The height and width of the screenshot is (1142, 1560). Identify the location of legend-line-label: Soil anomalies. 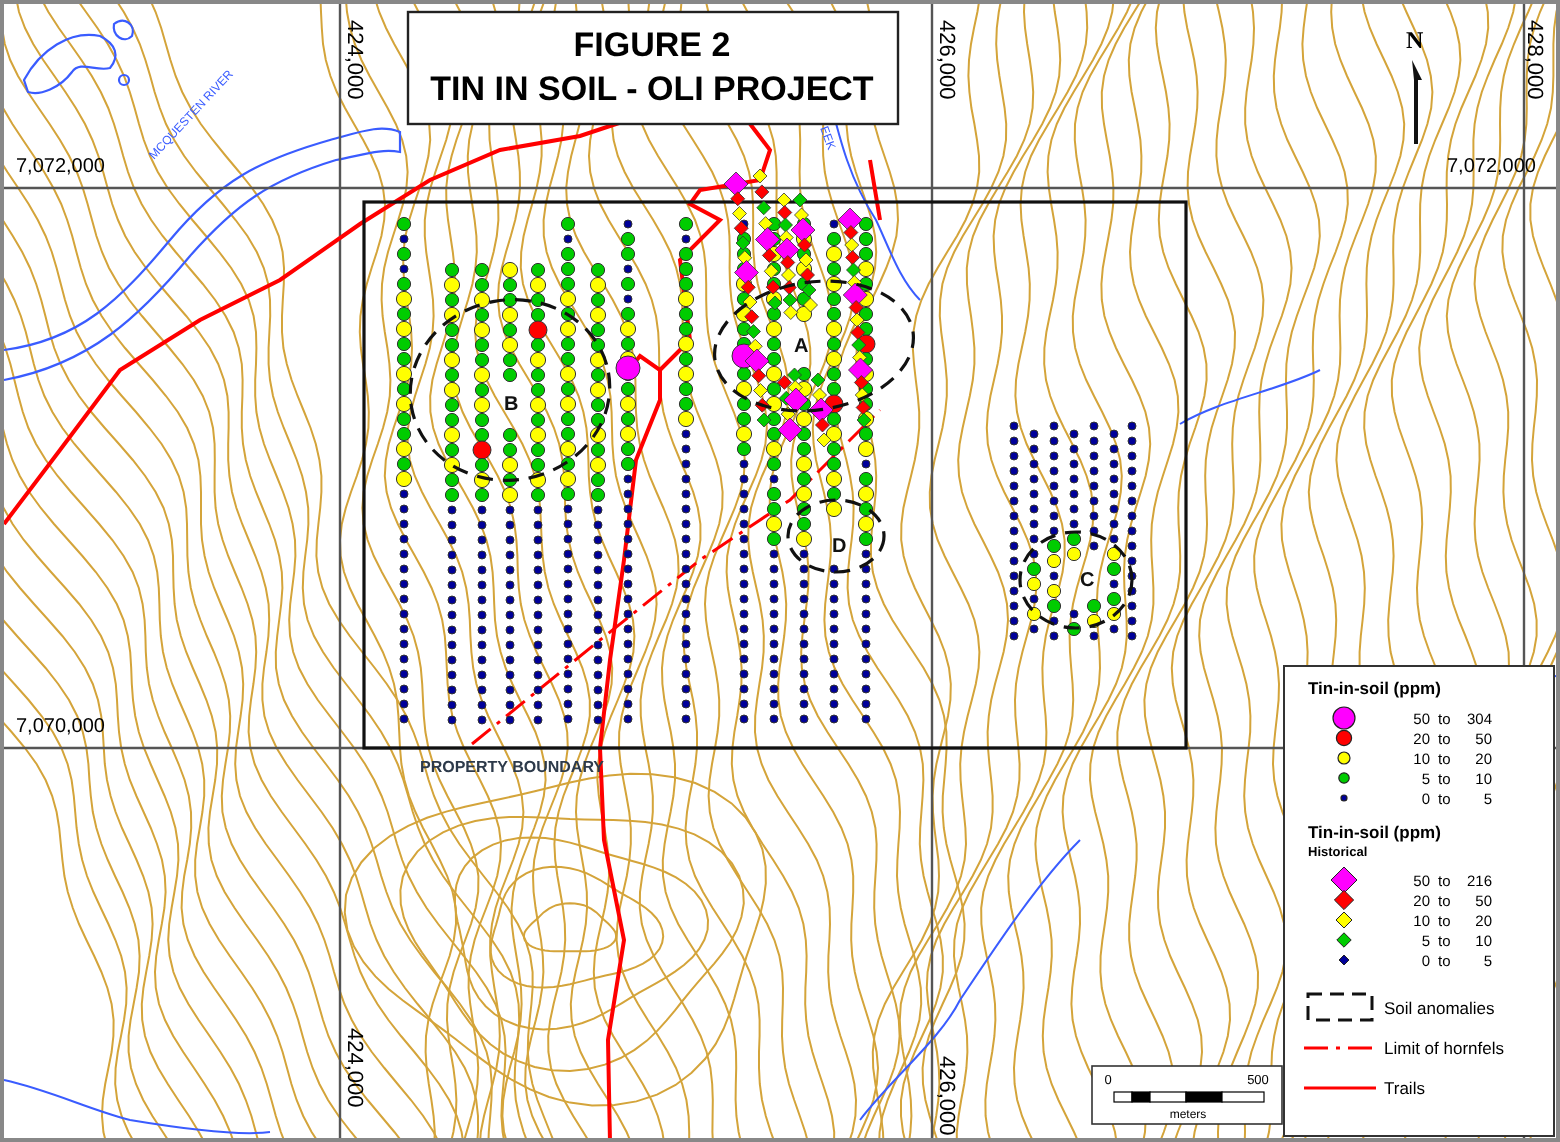
(1439, 1008).